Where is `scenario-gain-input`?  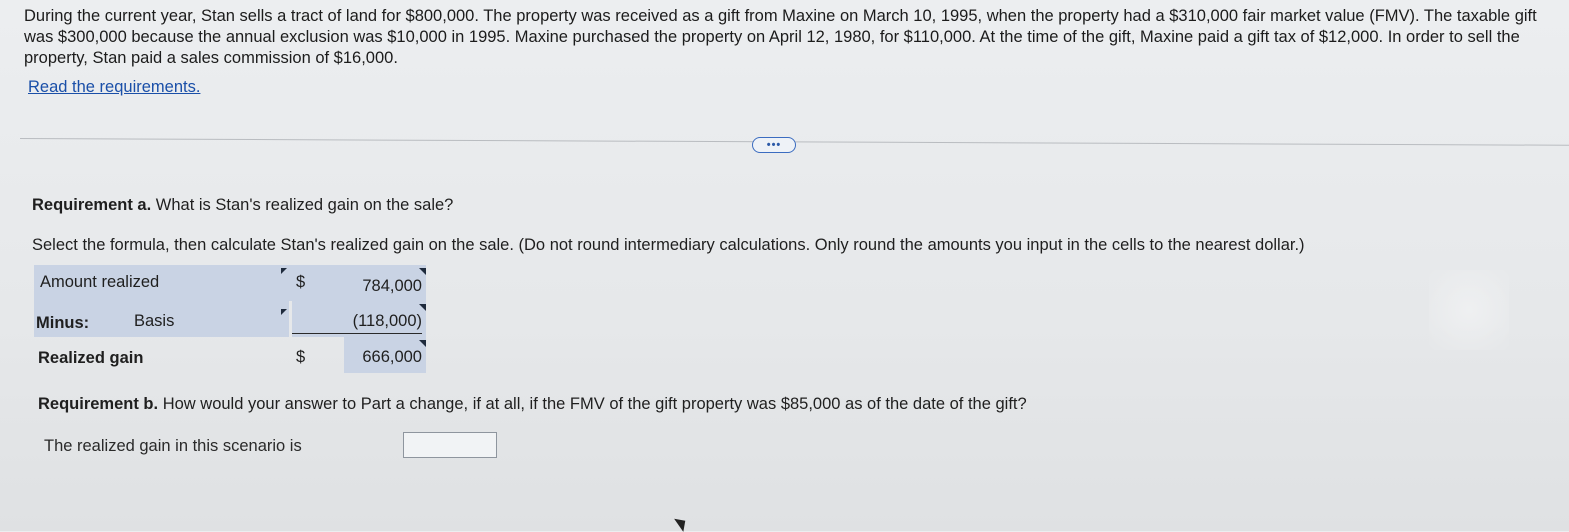 scenario-gain-input is located at coordinates (450, 445).